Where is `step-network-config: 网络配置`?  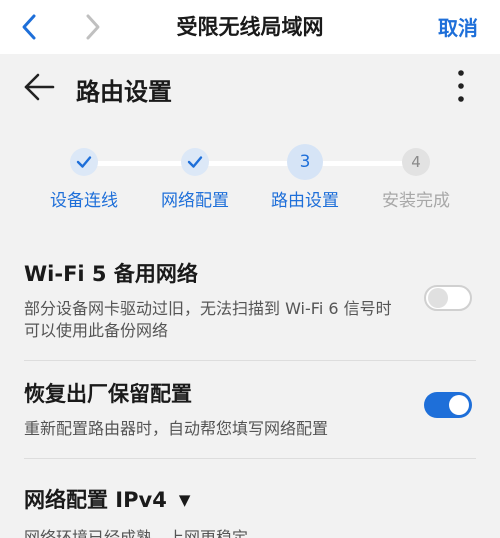
step-network-config: 网络配置 is located at coordinates (195, 175).